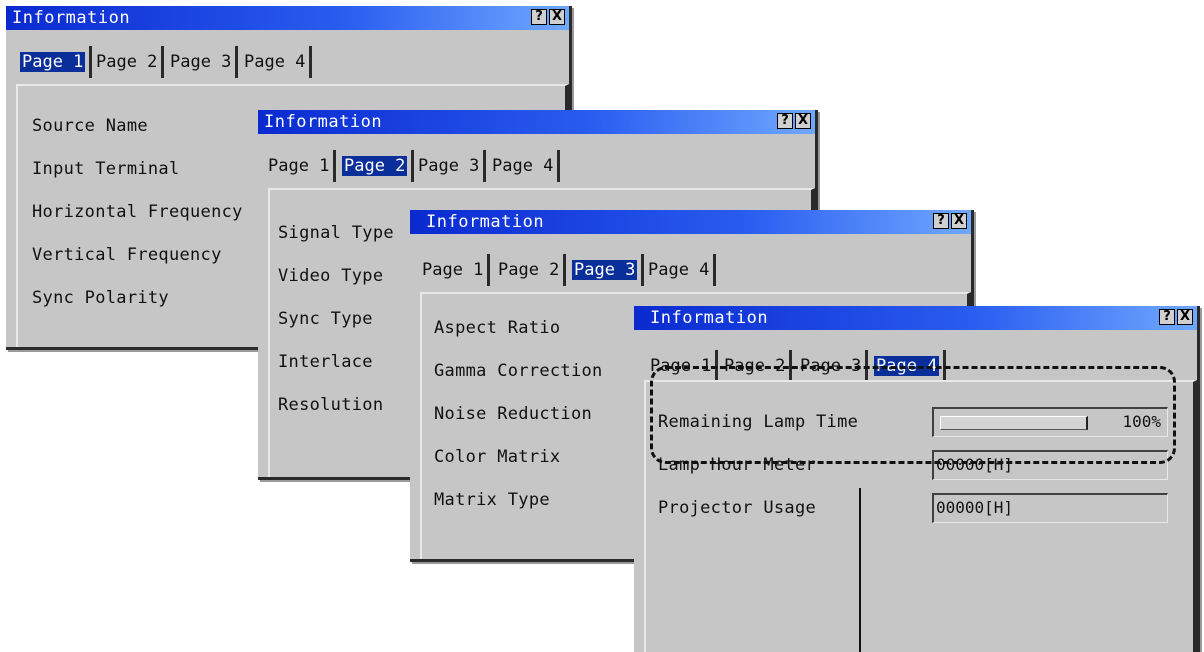 Image resolution: width=1204 pixels, height=652 pixels. What do you see at coordinates (325, 319) in the screenshot?
I see `label-sync-type: Sync Type` at bounding box center [325, 319].